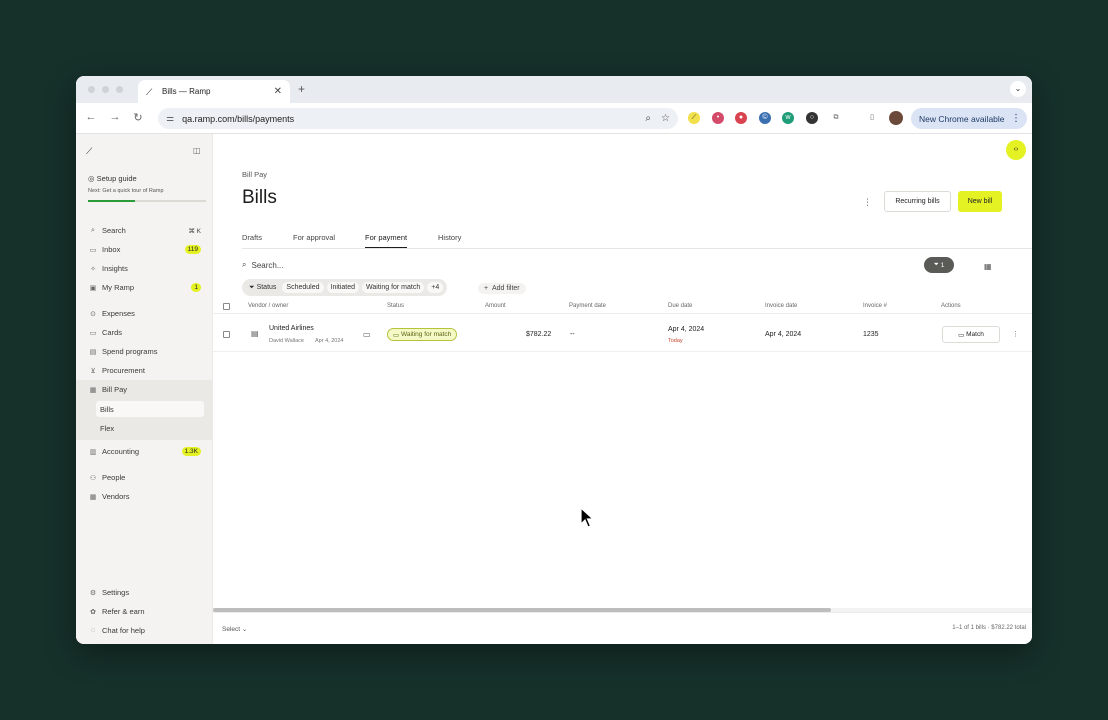  What do you see at coordinates (93, 288) in the screenshot?
I see `my-ramp-icon: ▣` at bounding box center [93, 288].